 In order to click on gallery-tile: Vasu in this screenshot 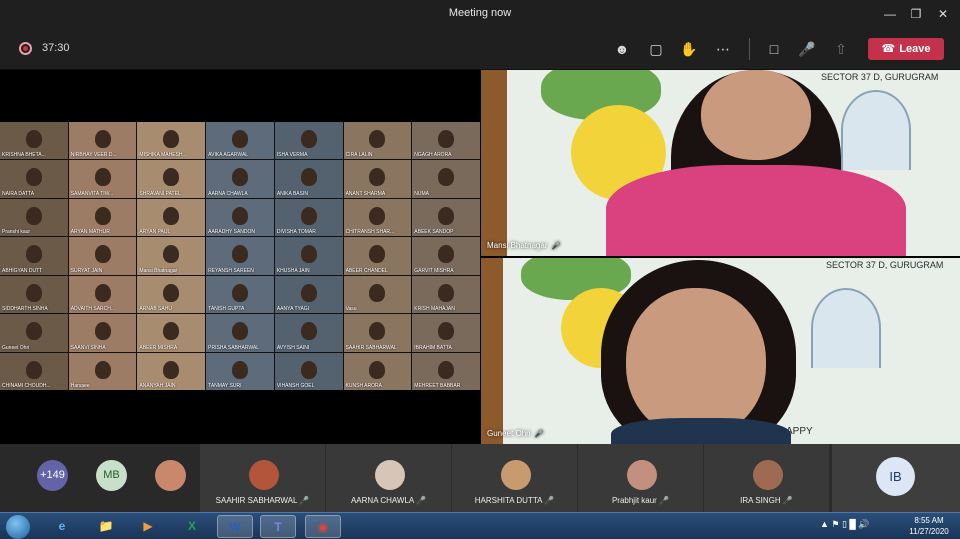, I will do `click(377, 294)`.